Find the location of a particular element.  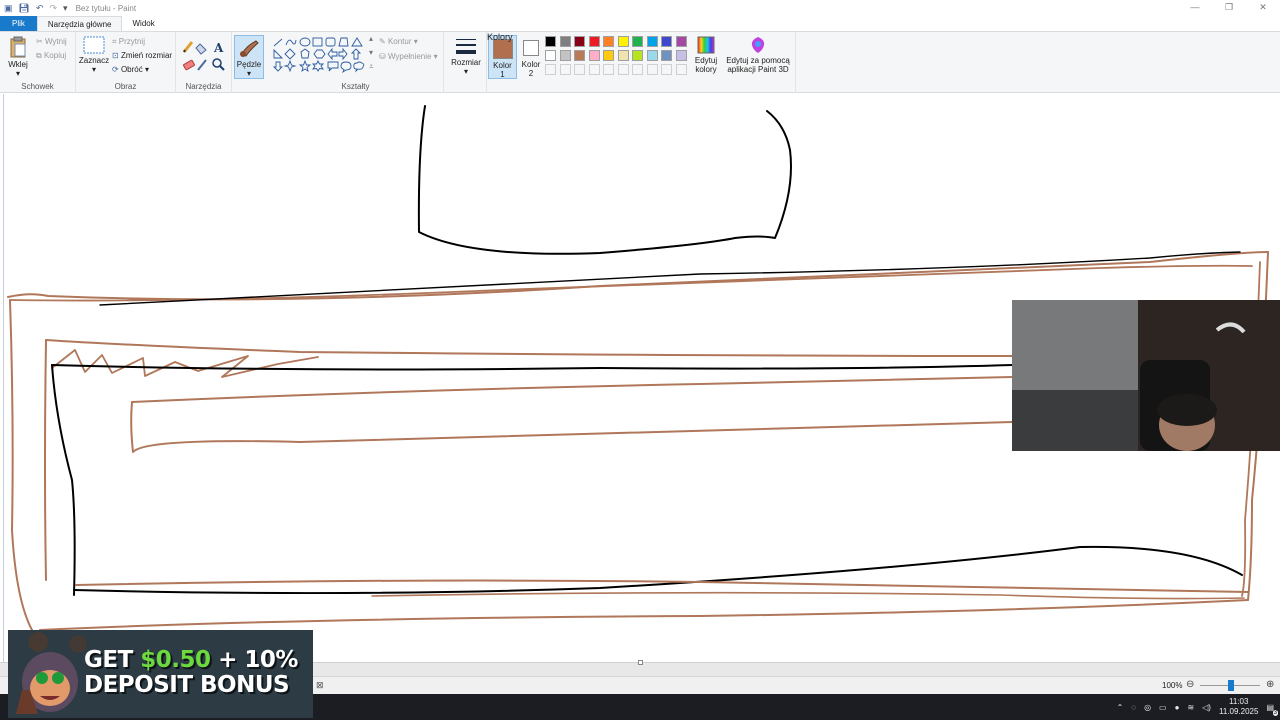

pentagon-shape-icon is located at coordinates (305, 53).